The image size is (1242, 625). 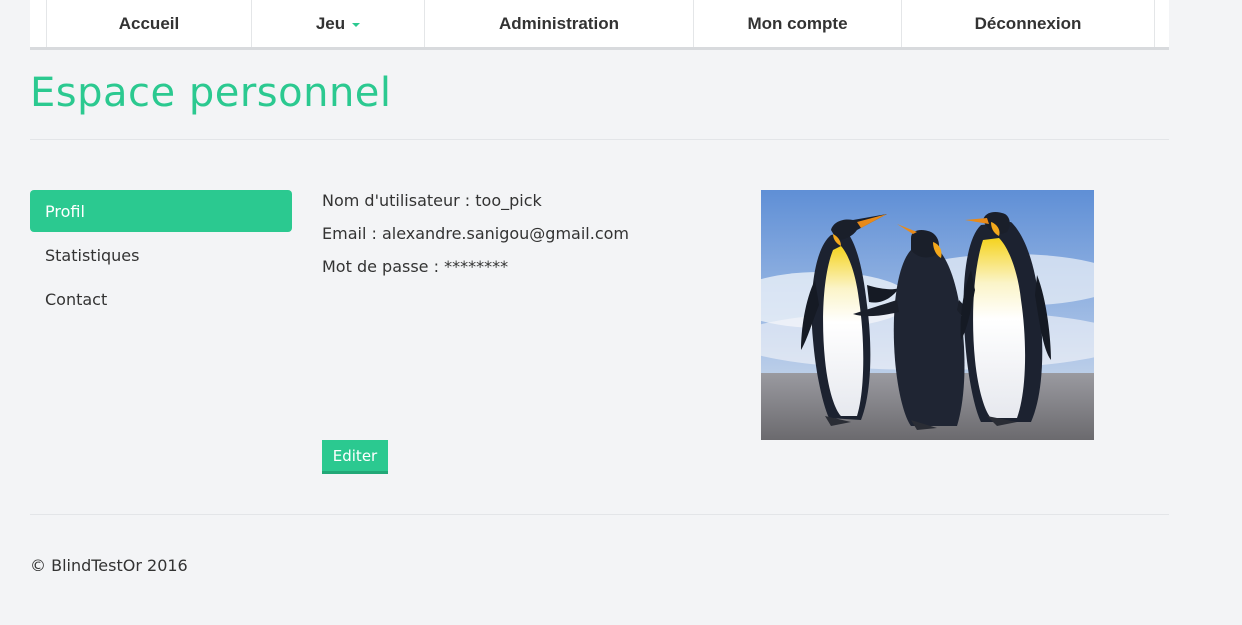 I want to click on nav-item-label: Déconnexion, so click(x=1028, y=23).